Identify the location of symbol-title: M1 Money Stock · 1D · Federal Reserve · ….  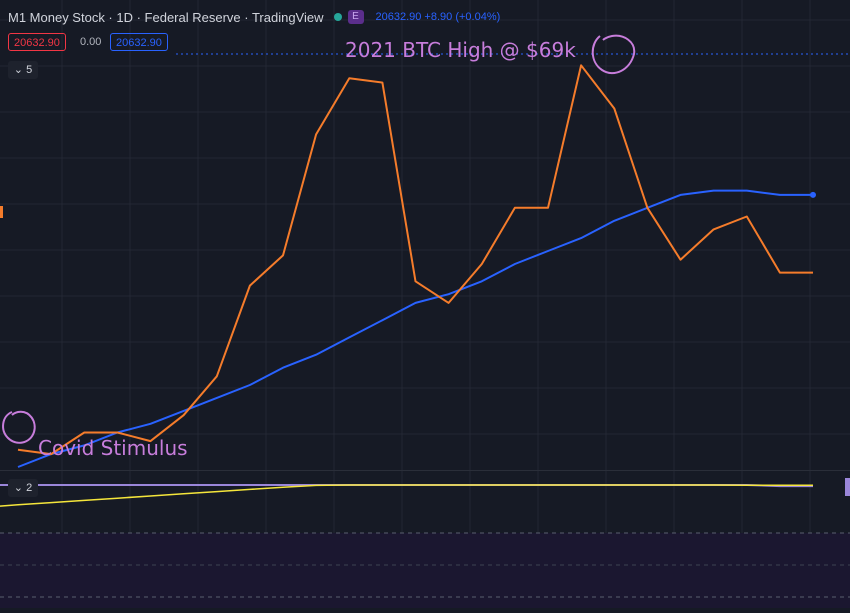
(166, 17).